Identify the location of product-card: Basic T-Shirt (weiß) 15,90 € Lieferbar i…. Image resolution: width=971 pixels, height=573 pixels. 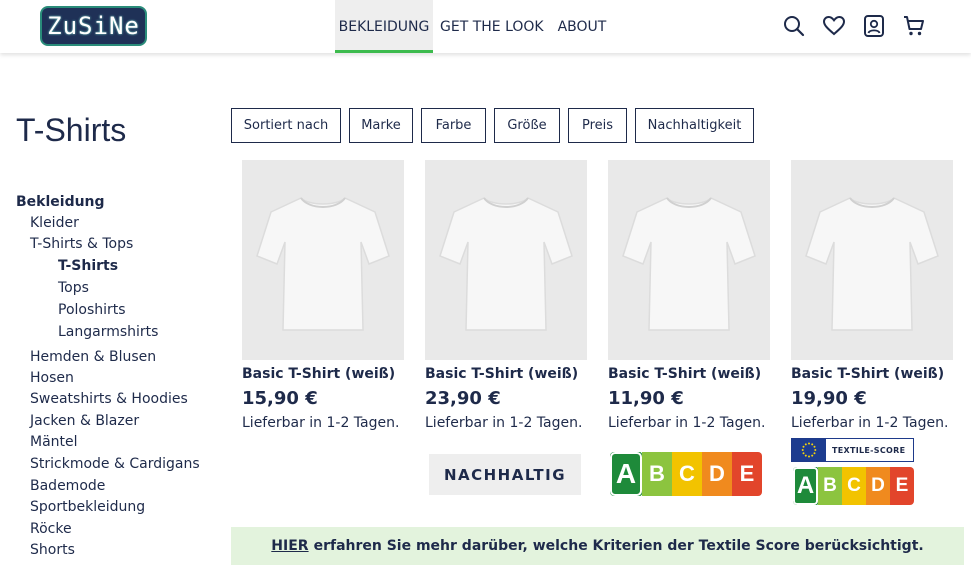
(323, 295).